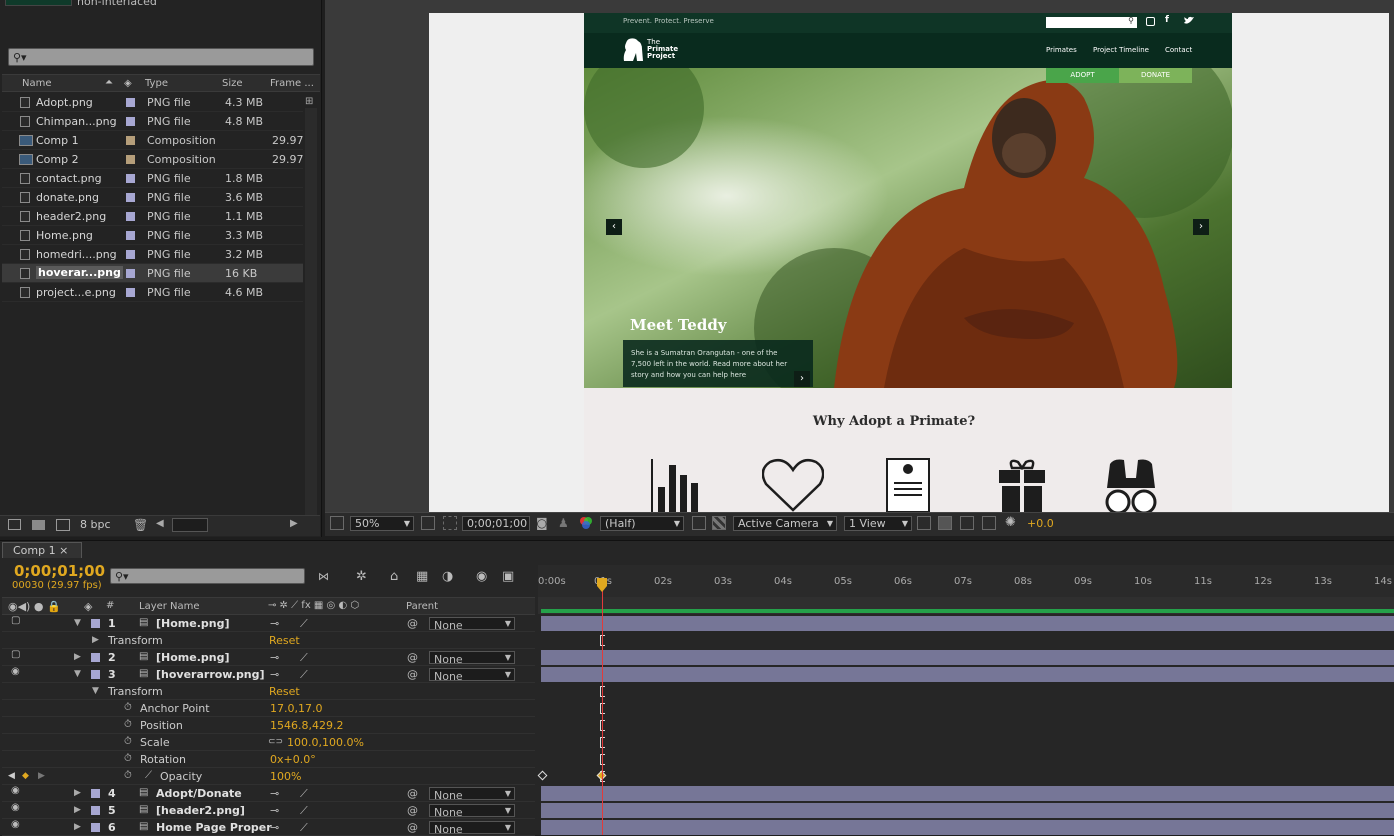 This screenshot has width=1394, height=836. What do you see at coordinates (337, 523) in the screenshot?
I see `always-preview-icon` at bounding box center [337, 523].